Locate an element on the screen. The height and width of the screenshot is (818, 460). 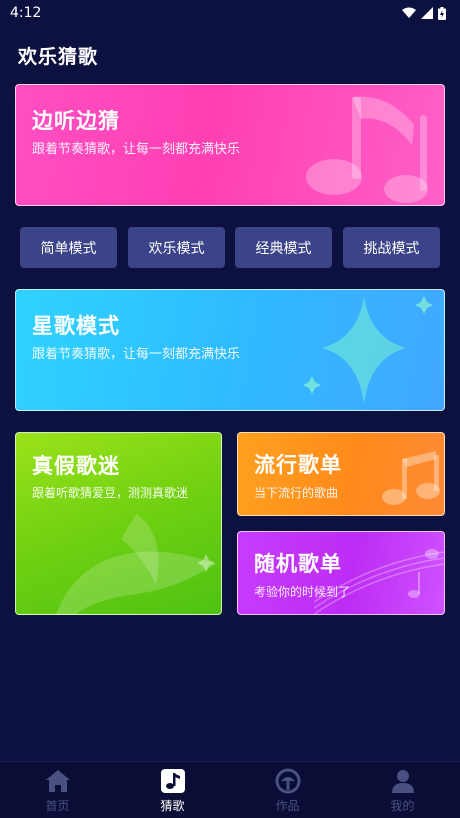
listen-and-guess-card: 边听边猜 跟着节奏猜歌，让每一刻都充满快乐 is located at coordinates (230, 145).